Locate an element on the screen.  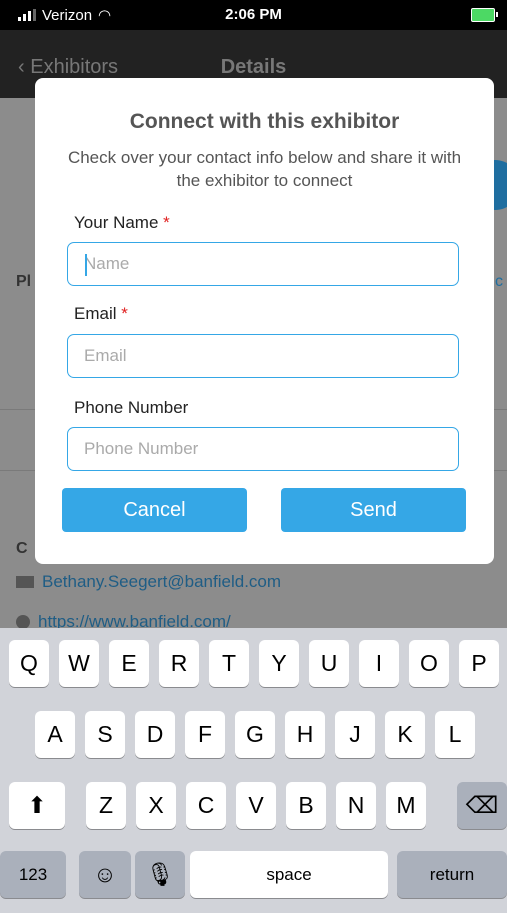
emoji-icon: ☺ is located at coordinates (105, 874).